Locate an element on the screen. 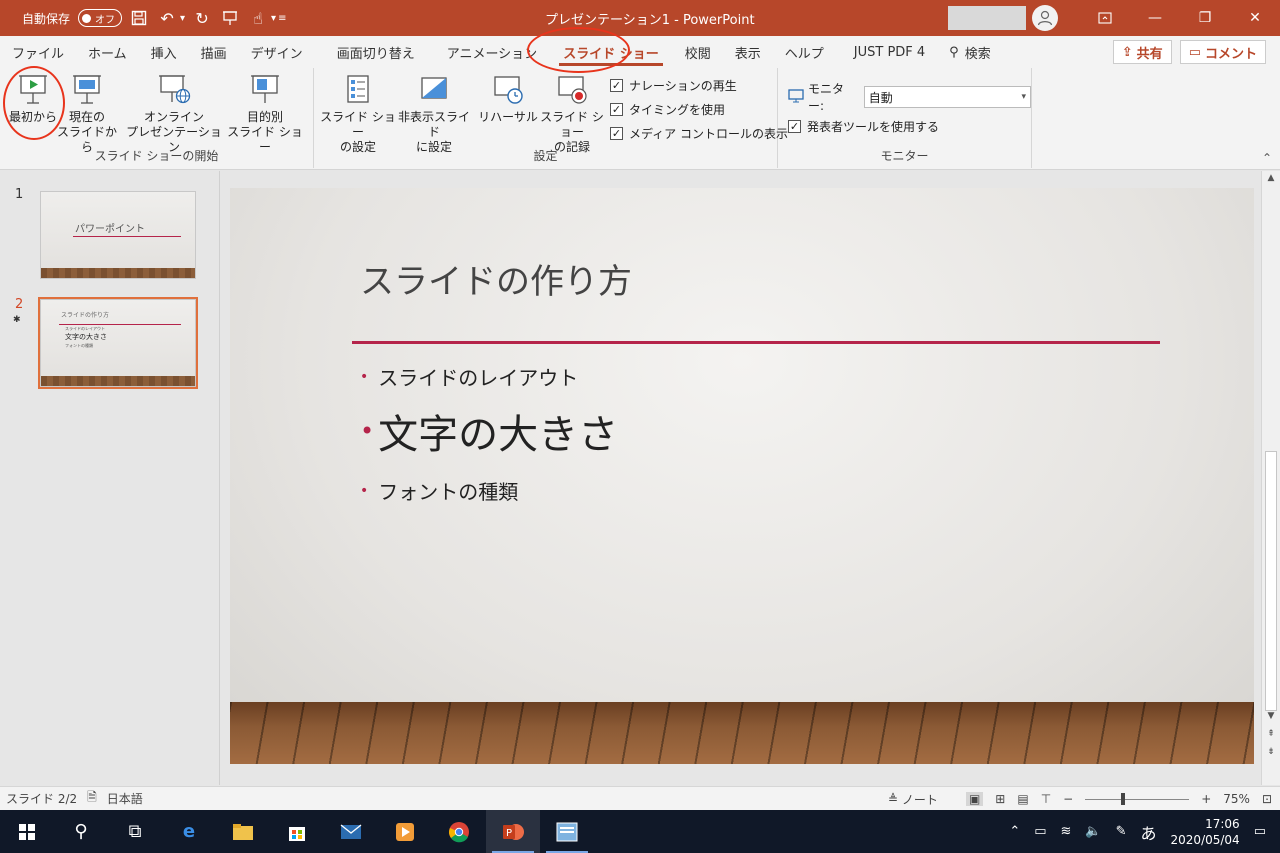  vertical-scrollbar: ▲ ▼ ⇞ ⇟ is located at coordinates (1270, 478).